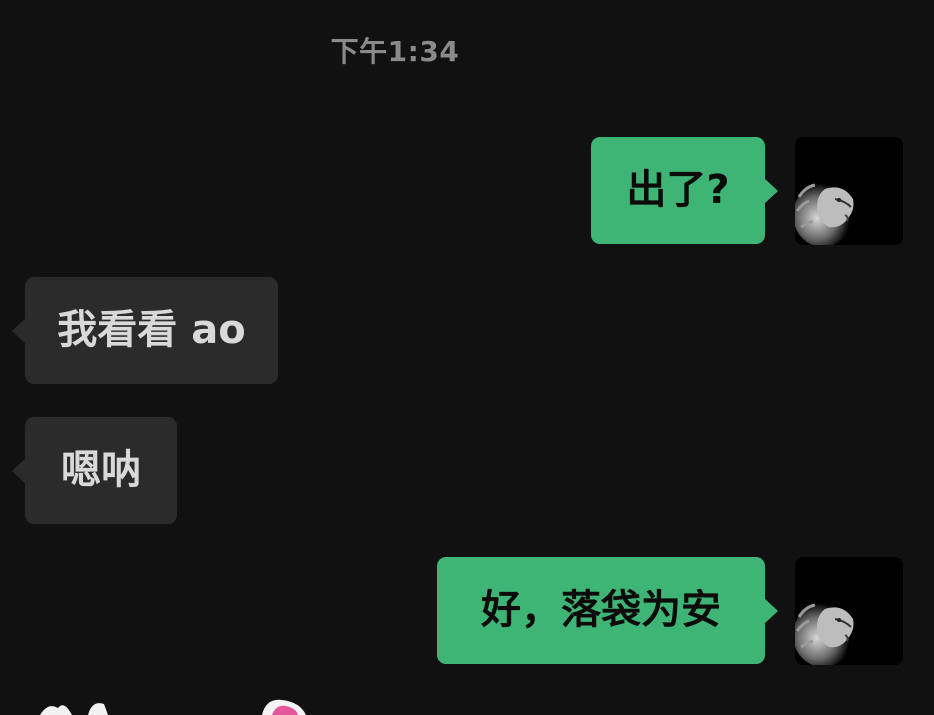 The image size is (934, 715). What do you see at coordinates (601, 610) in the screenshot?
I see `message-text: 好，落袋为安` at bounding box center [601, 610].